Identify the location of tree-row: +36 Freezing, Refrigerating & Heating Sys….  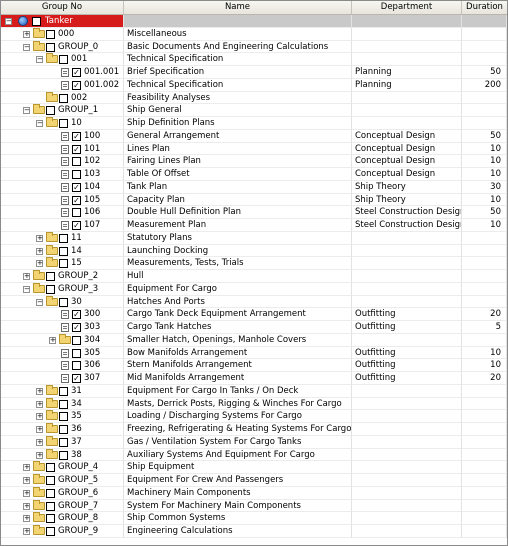
(254, 429).